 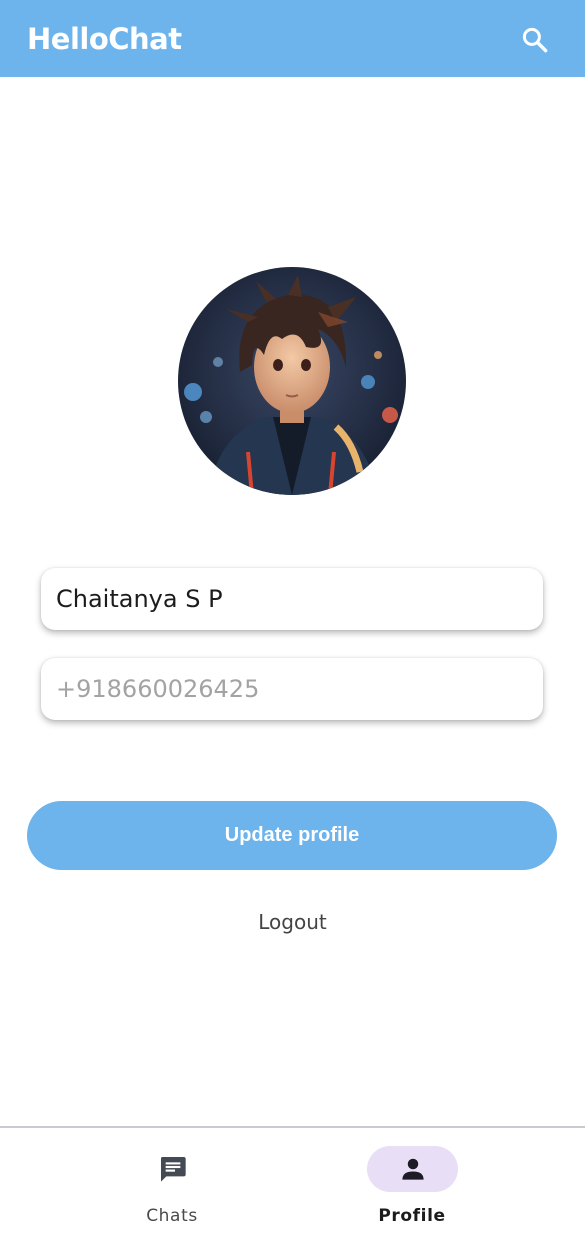 I want to click on profile-avatar, so click(x=292, y=381).